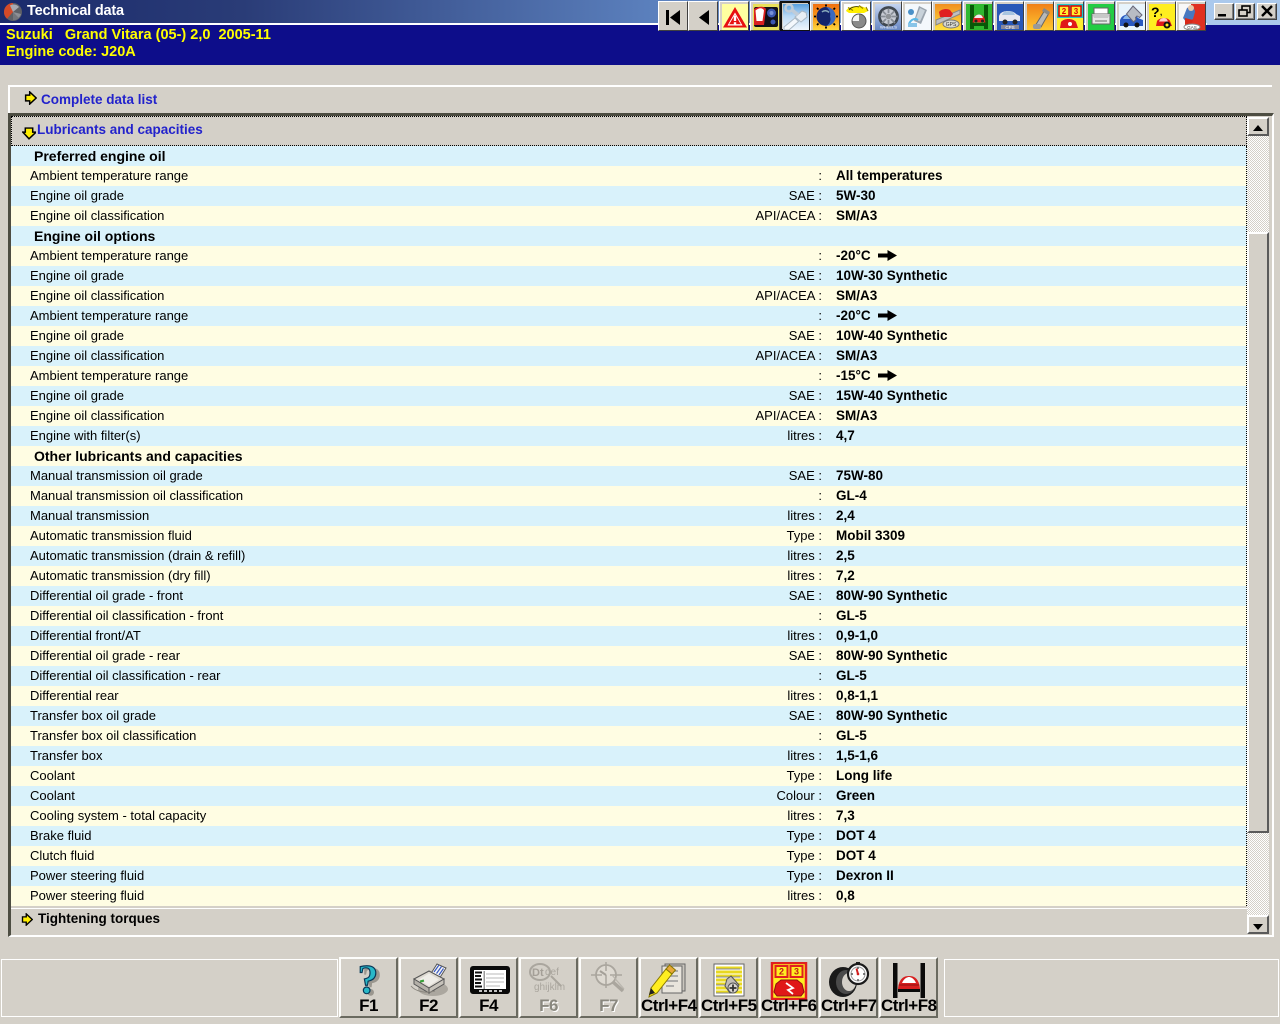 The width and height of the screenshot is (1280, 1024). I want to click on svg-text: CPS, so click(1009, 27).